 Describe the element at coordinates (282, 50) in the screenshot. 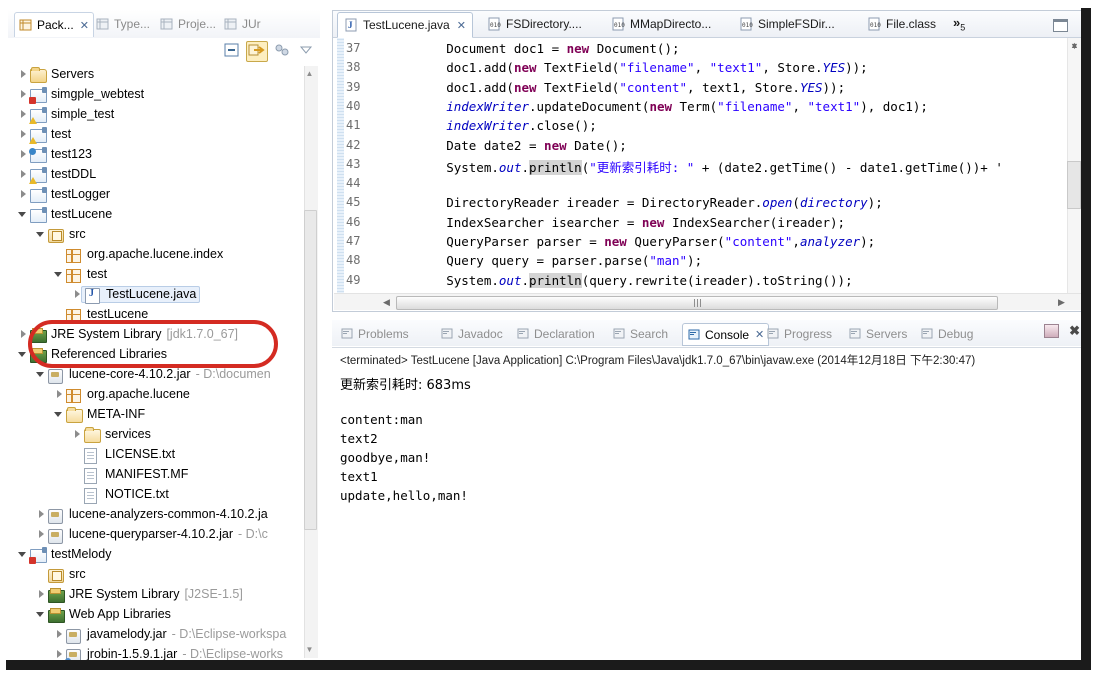

I see `focus-on-active-task-button` at that location.